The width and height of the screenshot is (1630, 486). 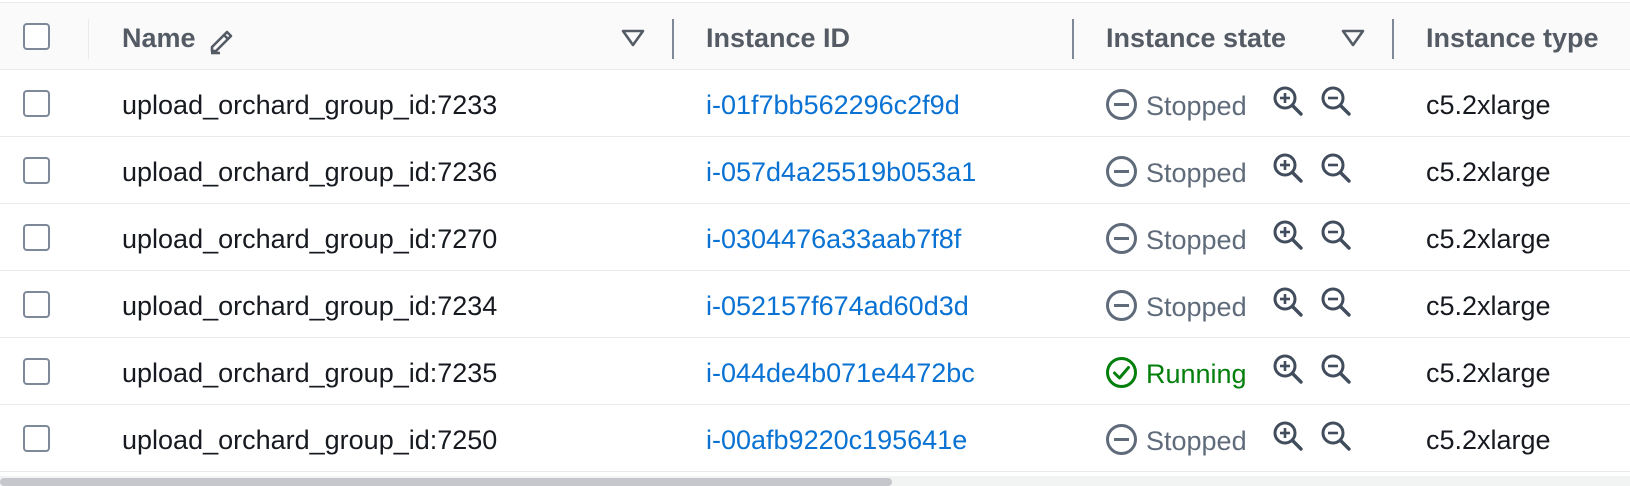 What do you see at coordinates (833, 237) in the screenshot?
I see `instance-id-link: i-0304476a33aab7f8f` at bounding box center [833, 237].